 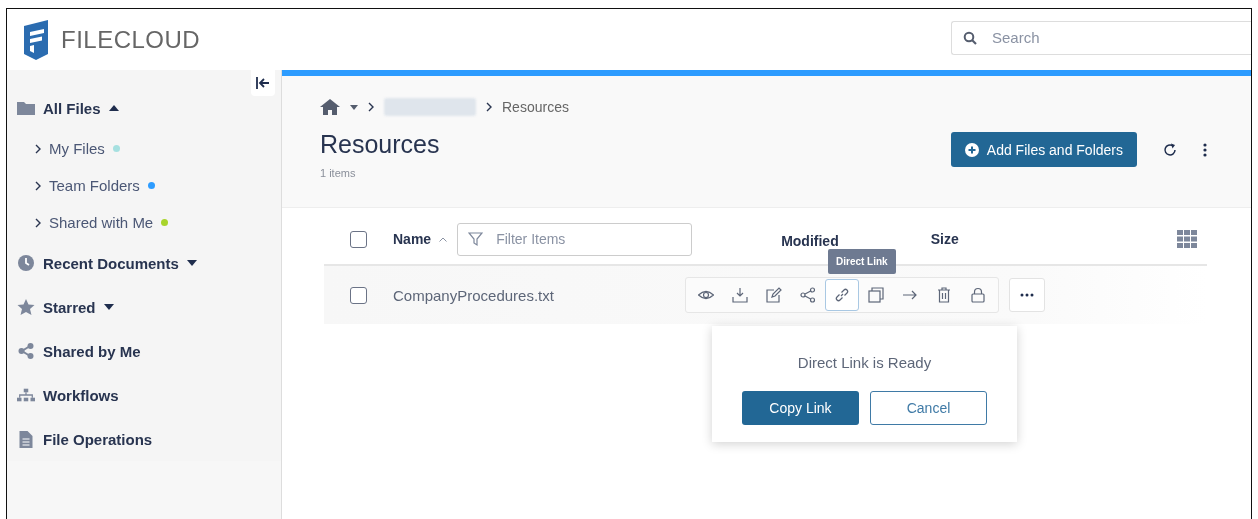 I want to click on nav-subitem: Team Folders, so click(x=149, y=185).